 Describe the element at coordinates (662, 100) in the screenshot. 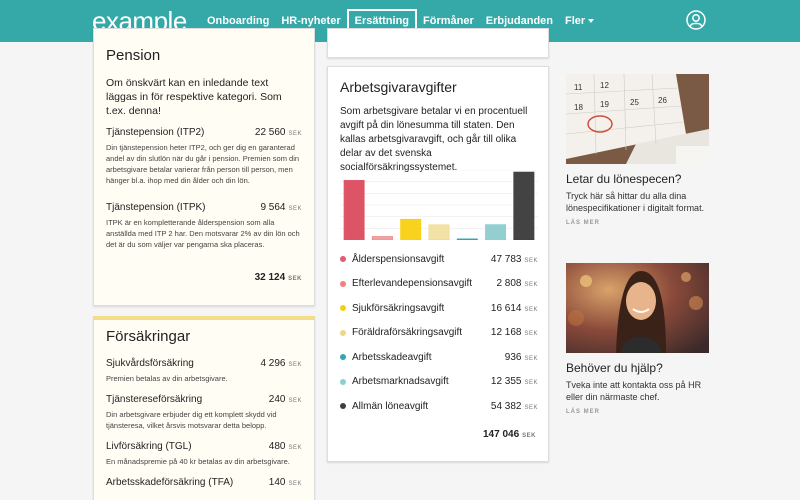

I see `calendar-number: 26` at that location.